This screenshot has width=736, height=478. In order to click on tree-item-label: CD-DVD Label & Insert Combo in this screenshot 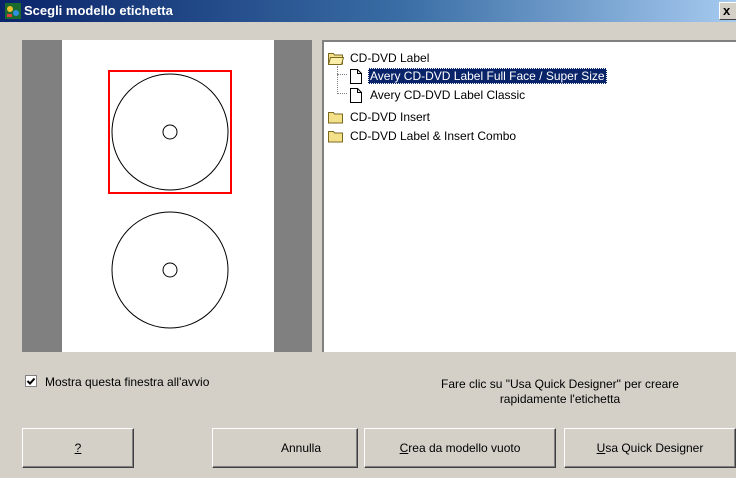, I will do `click(433, 136)`.